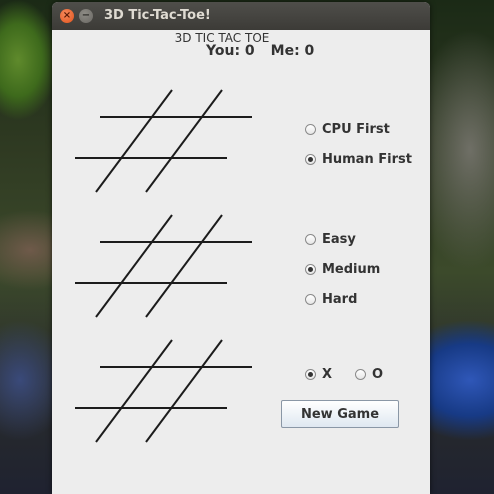 The height and width of the screenshot is (494, 494). I want to click on window-title: 3D Tic-Tac-Toe!, so click(157, 15).